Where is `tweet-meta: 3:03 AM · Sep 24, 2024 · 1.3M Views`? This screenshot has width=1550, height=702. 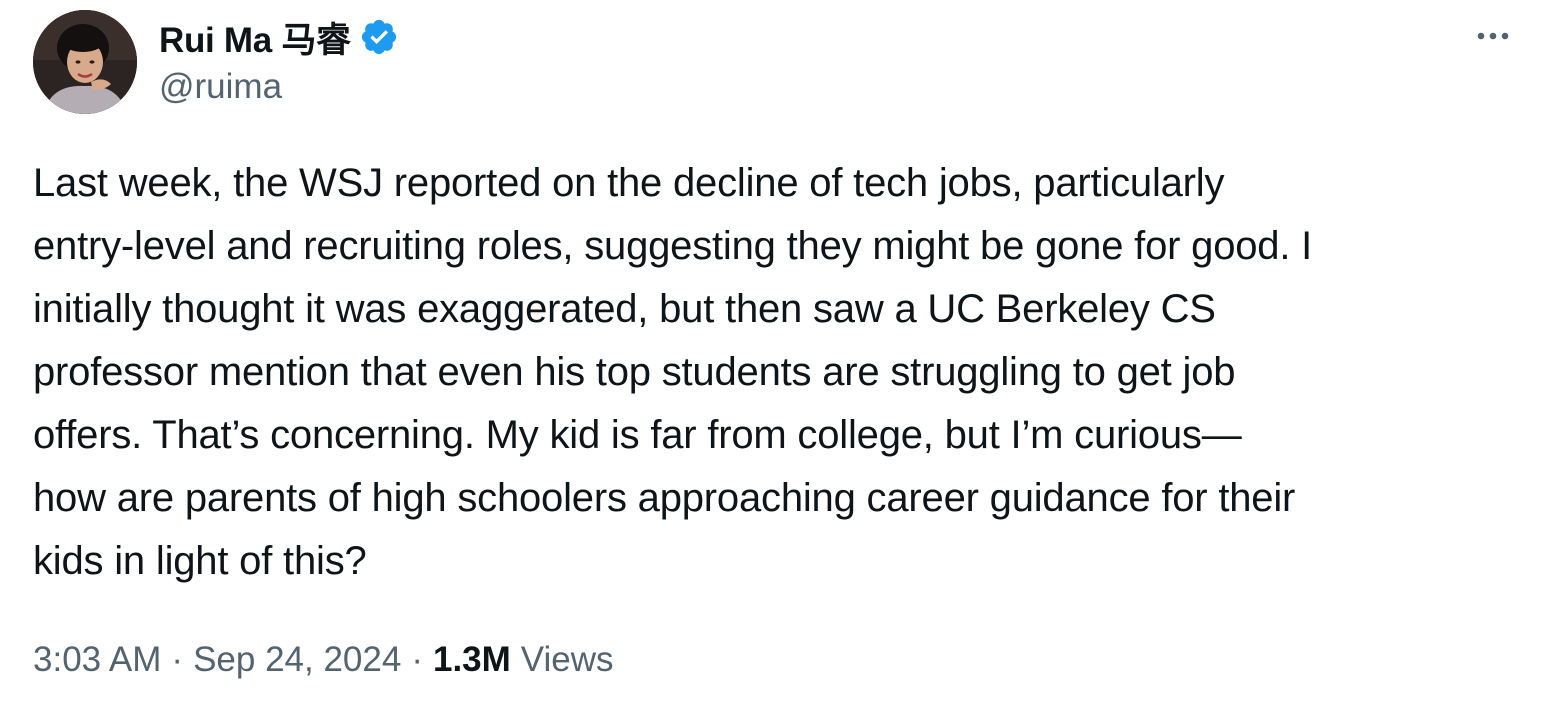 tweet-meta: 3:03 AM · Sep 24, 2024 · 1.3M Views is located at coordinates (323, 660).